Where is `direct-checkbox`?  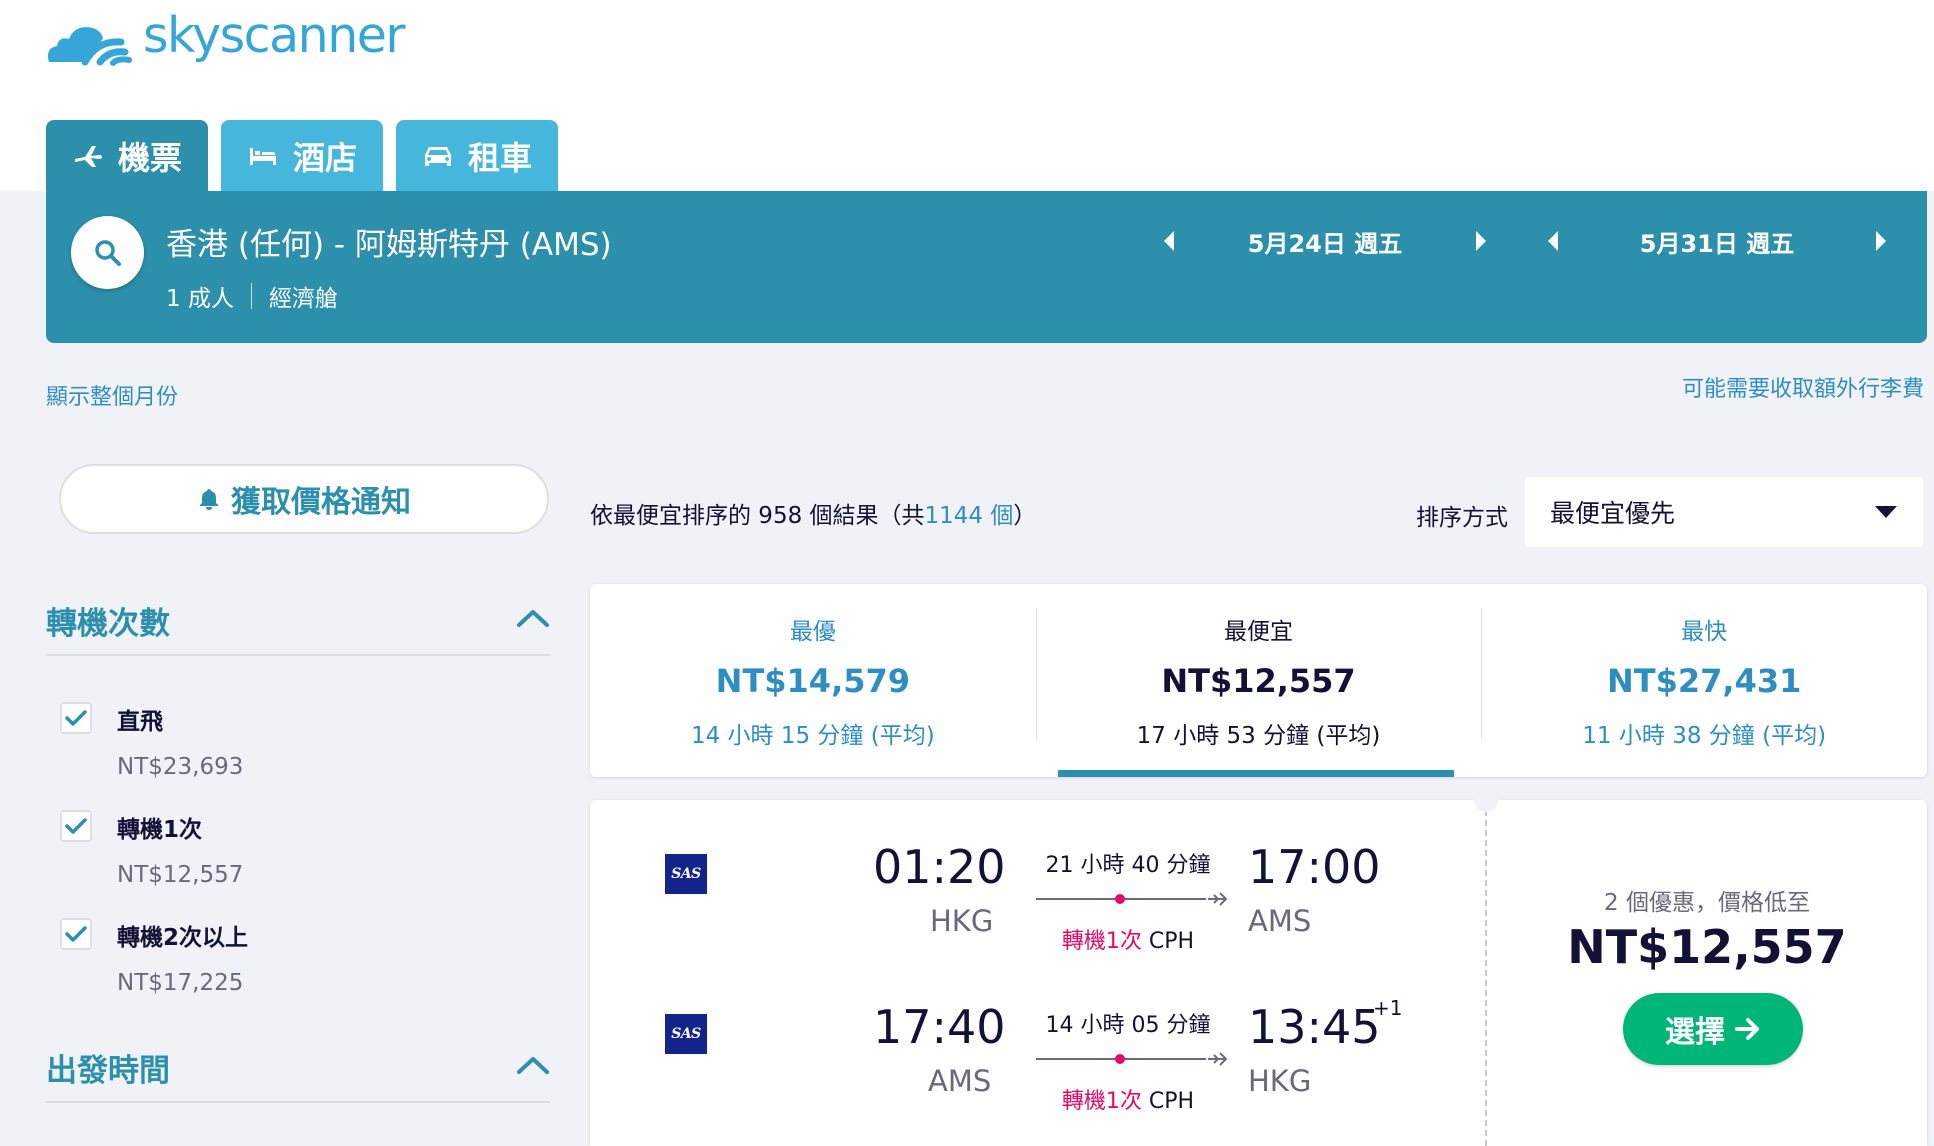 direct-checkbox is located at coordinates (76, 718).